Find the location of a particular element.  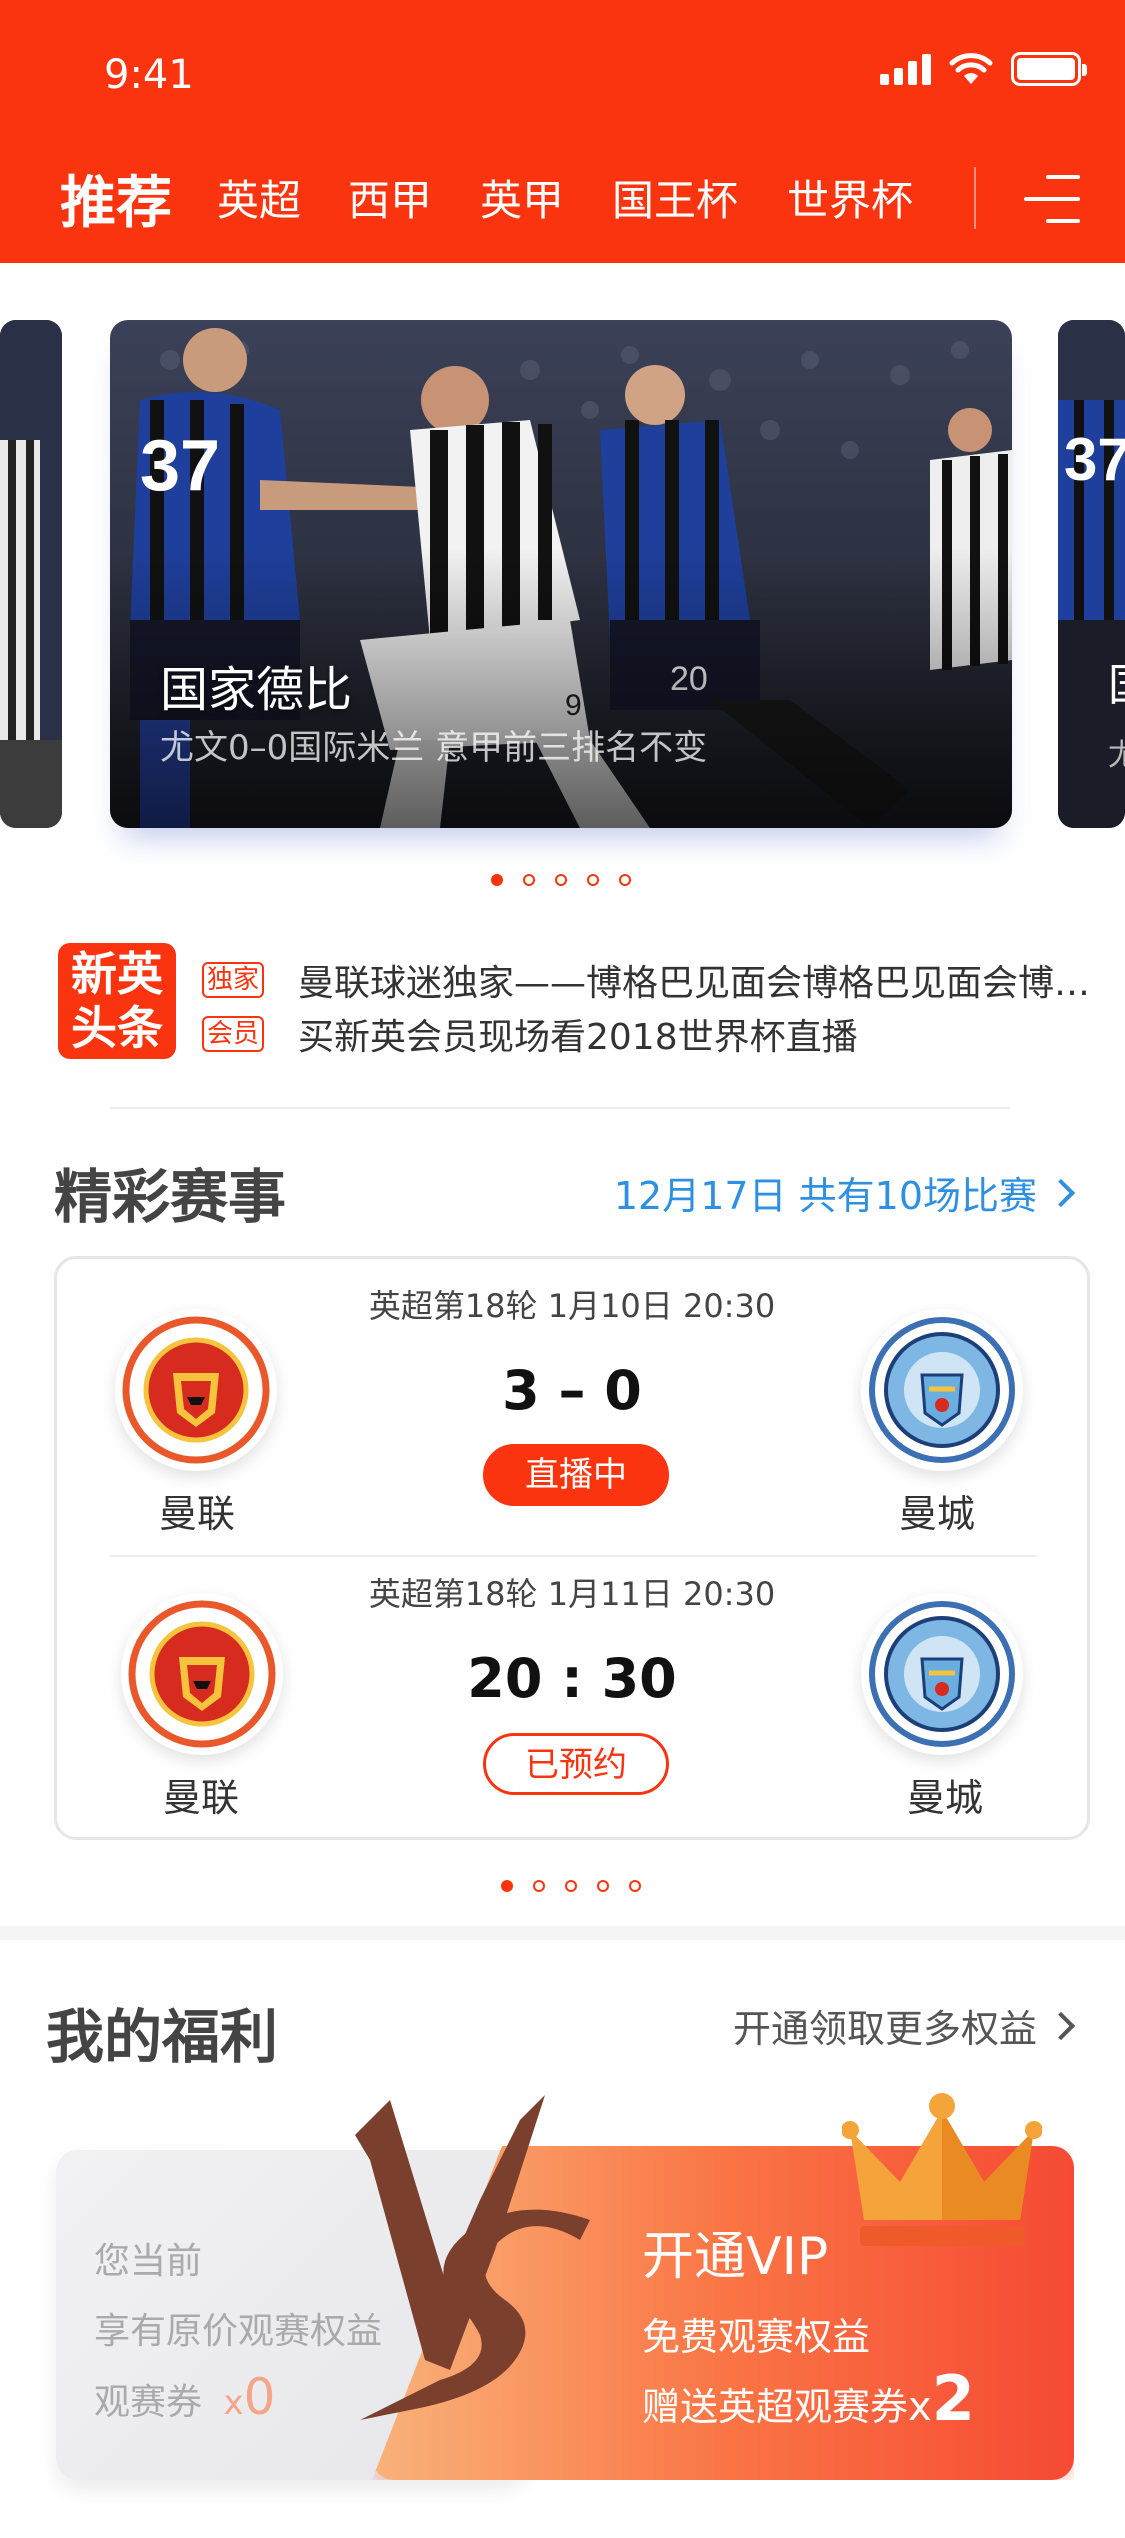

banner-next-title: 国 is located at coordinates (1116, 685).